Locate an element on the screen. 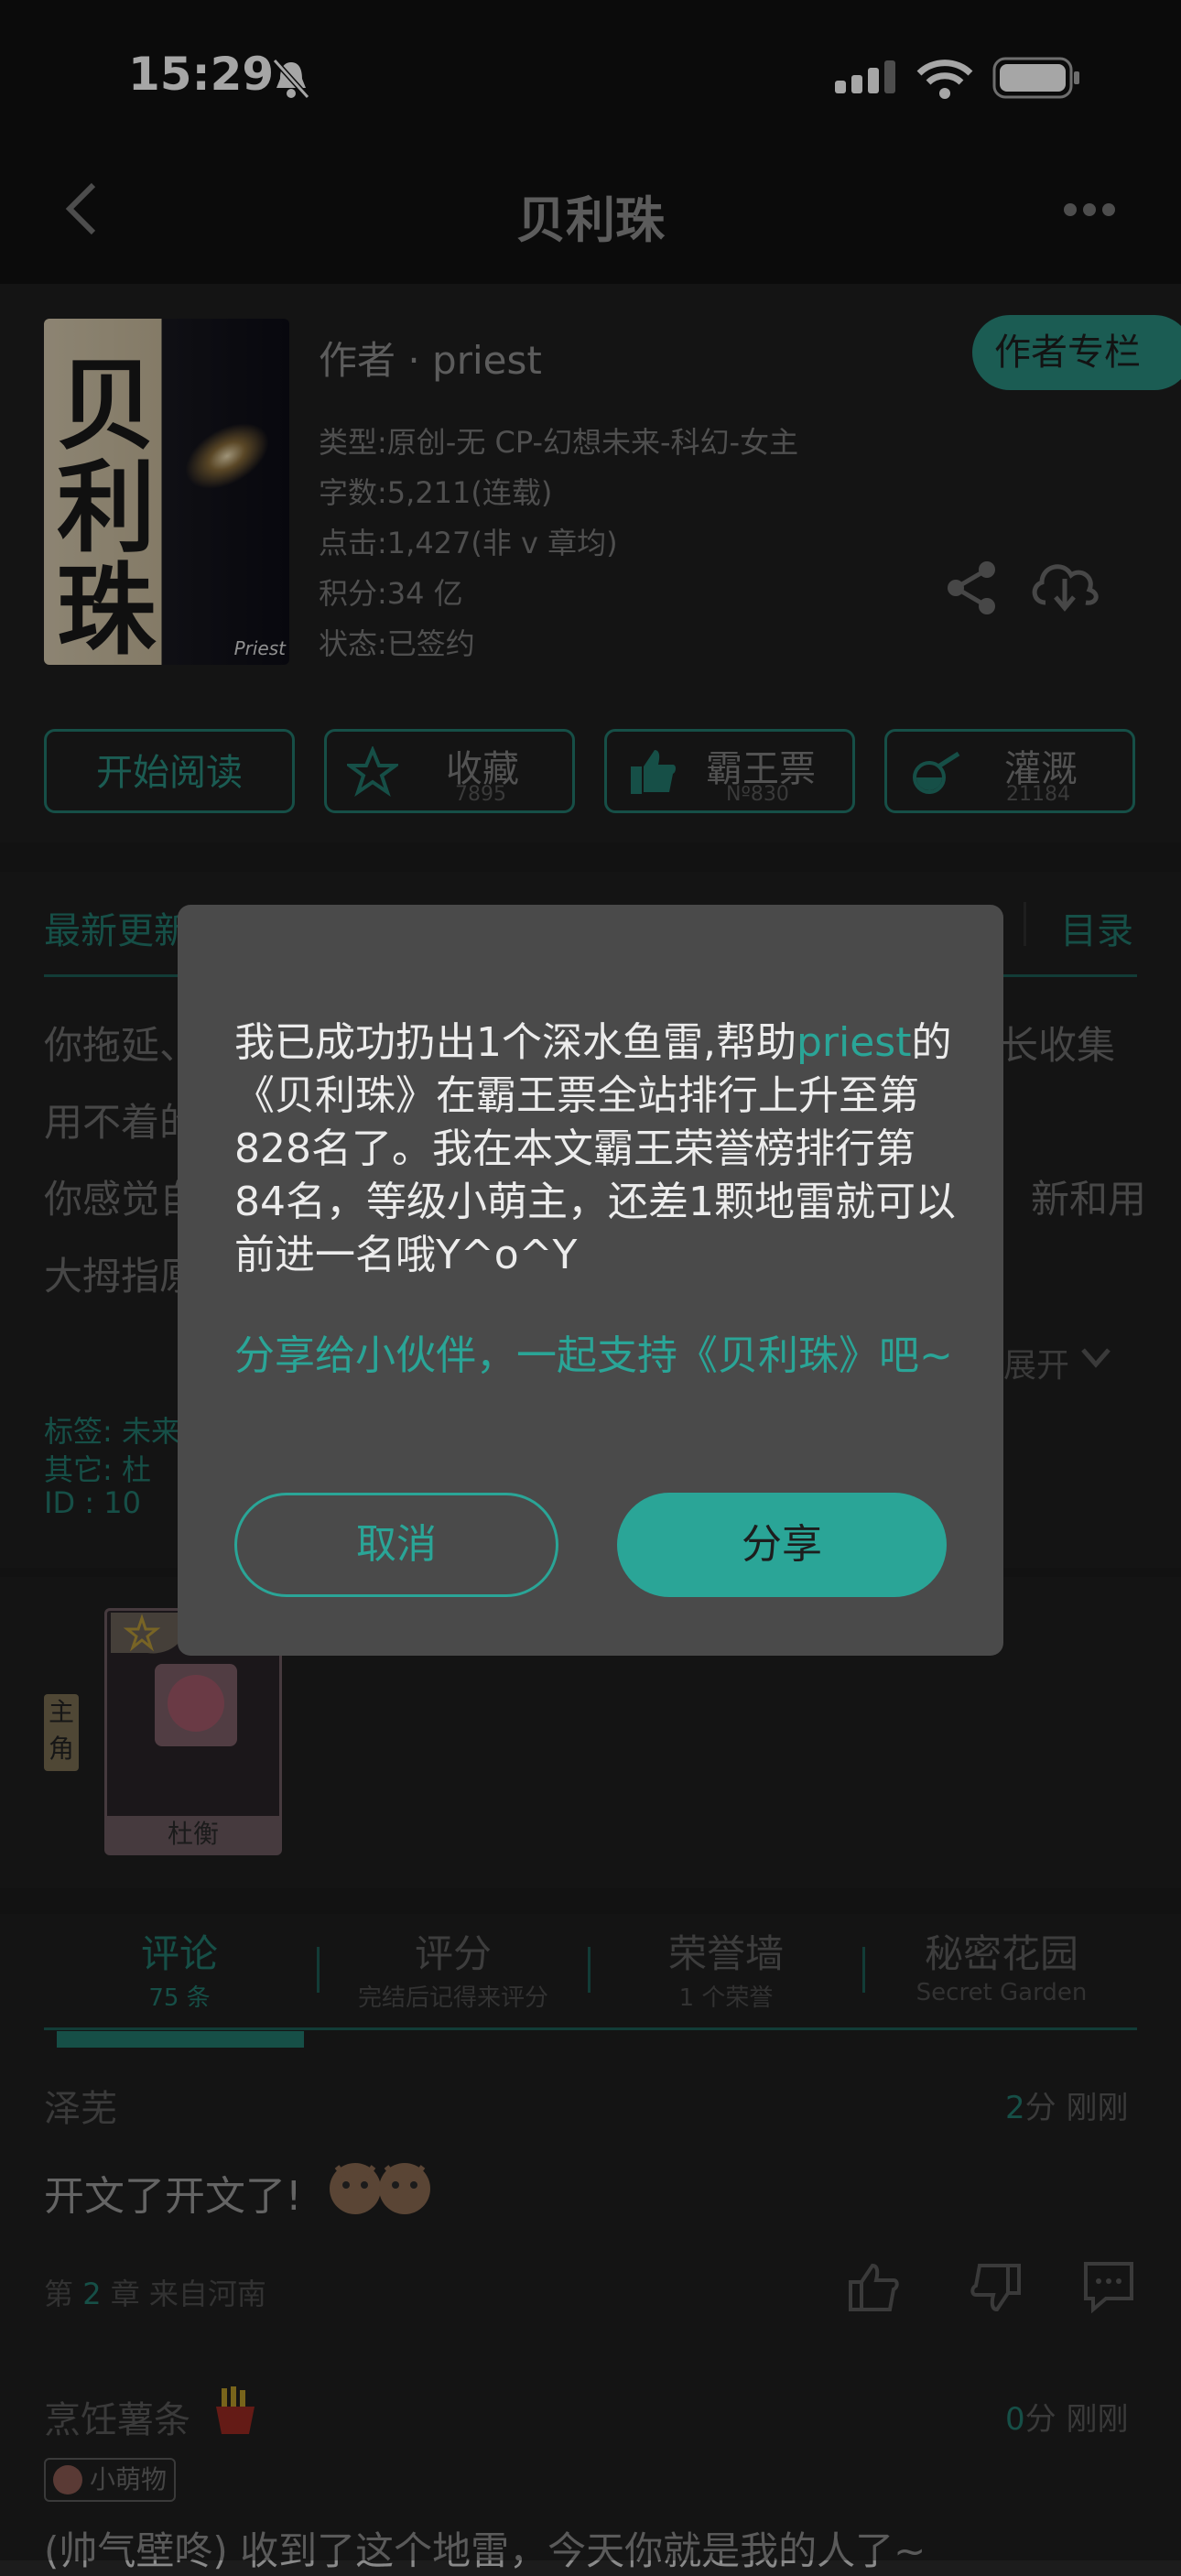  dialog-share-prompt: 分享给小伙伴，一起支持《贝利珠》吧~ is located at coordinates (593, 1355).